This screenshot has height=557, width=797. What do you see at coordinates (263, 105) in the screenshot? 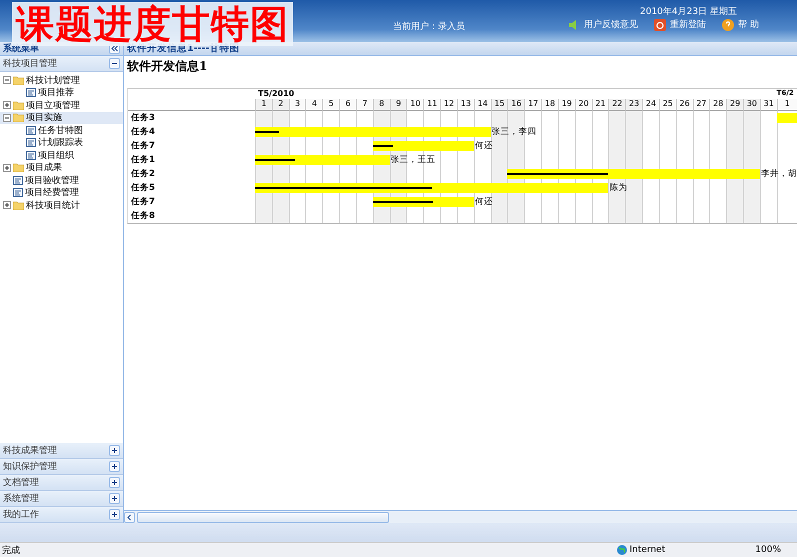
I see `day-label: 1` at bounding box center [263, 105].